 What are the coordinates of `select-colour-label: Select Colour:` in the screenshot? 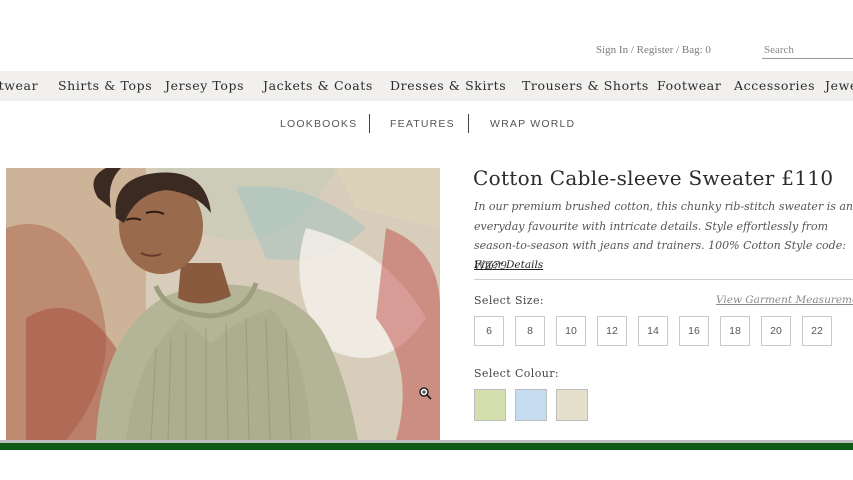 It's located at (516, 373).